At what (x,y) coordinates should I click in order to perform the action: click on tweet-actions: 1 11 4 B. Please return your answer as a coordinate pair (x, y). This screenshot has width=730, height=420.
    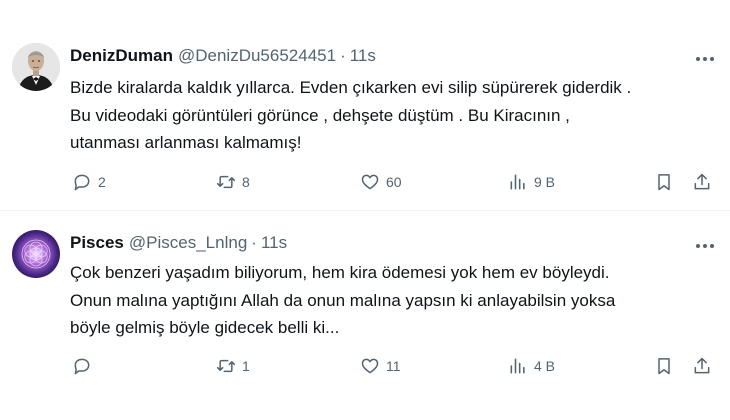
    Looking at the image, I should click on (365, 368).